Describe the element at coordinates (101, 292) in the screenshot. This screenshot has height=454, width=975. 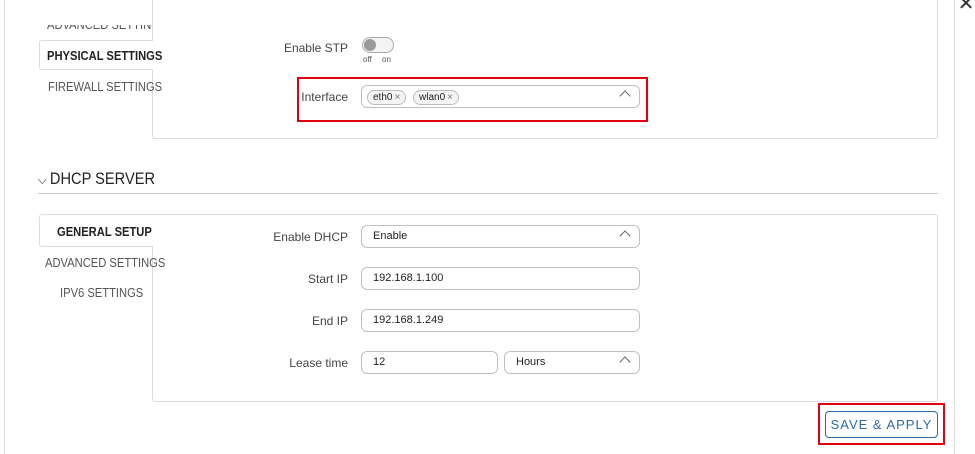
I see `tab-ipv6-settings: IPV6 SETTINGS` at that location.